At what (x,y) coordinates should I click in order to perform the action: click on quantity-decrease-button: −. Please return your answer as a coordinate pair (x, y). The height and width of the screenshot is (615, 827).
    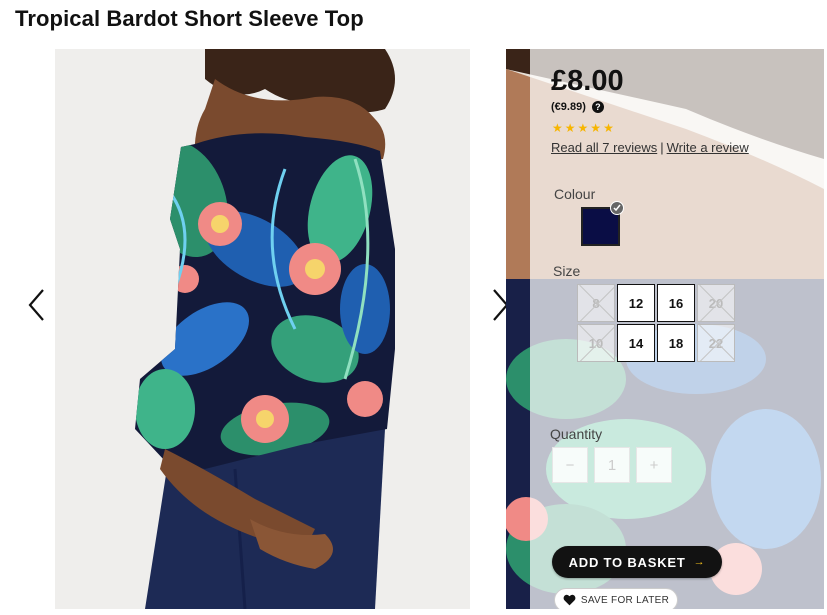
    Looking at the image, I should click on (570, 465).